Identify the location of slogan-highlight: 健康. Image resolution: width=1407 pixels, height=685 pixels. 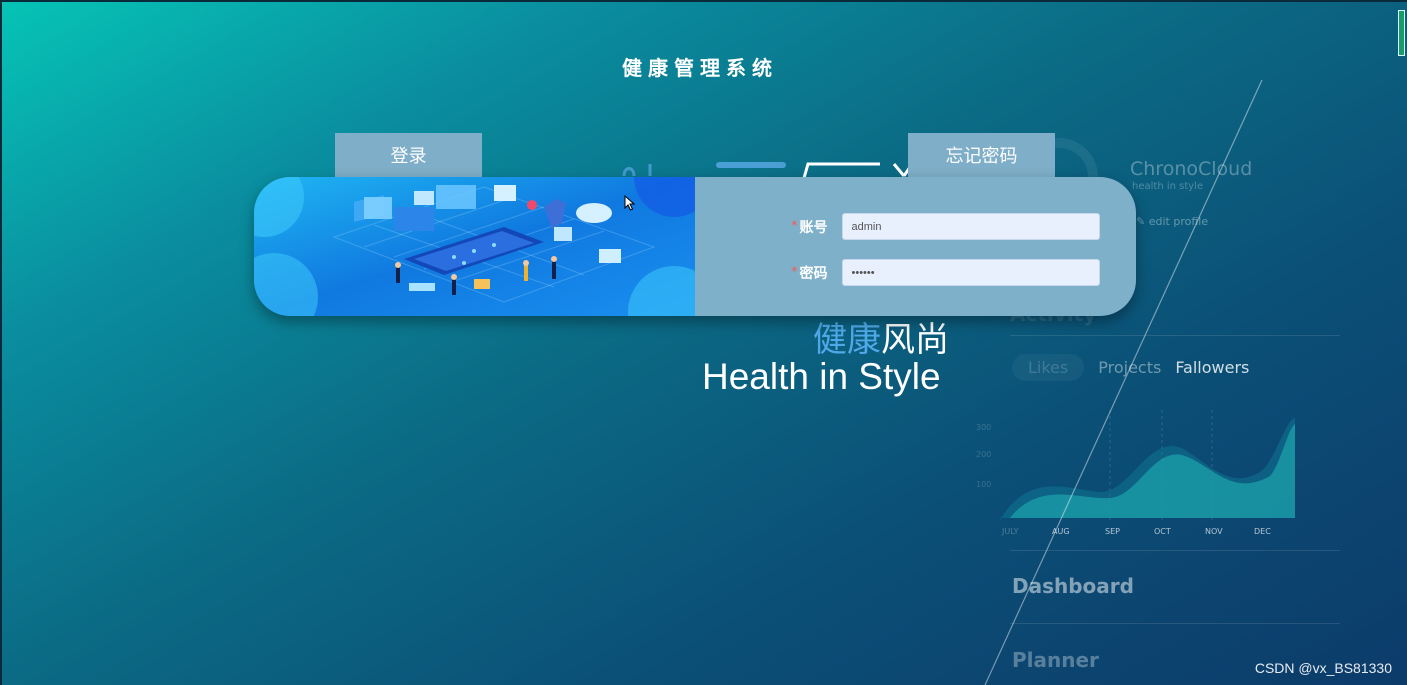
(847, 340).